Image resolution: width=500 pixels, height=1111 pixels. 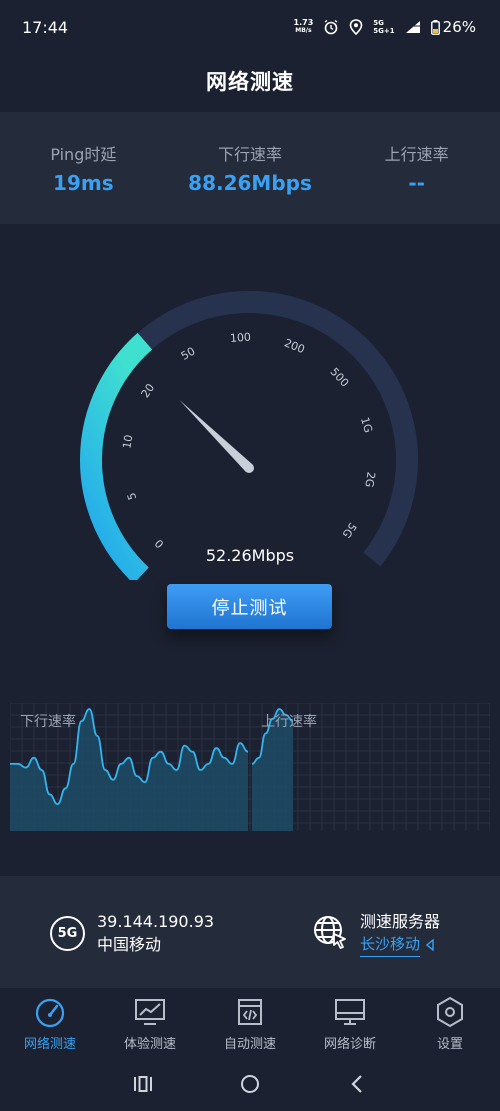 What do you see at coordinates (429, 945) in the screenshot?
I see `caret-left-icon` at bounding box center [429, 945].